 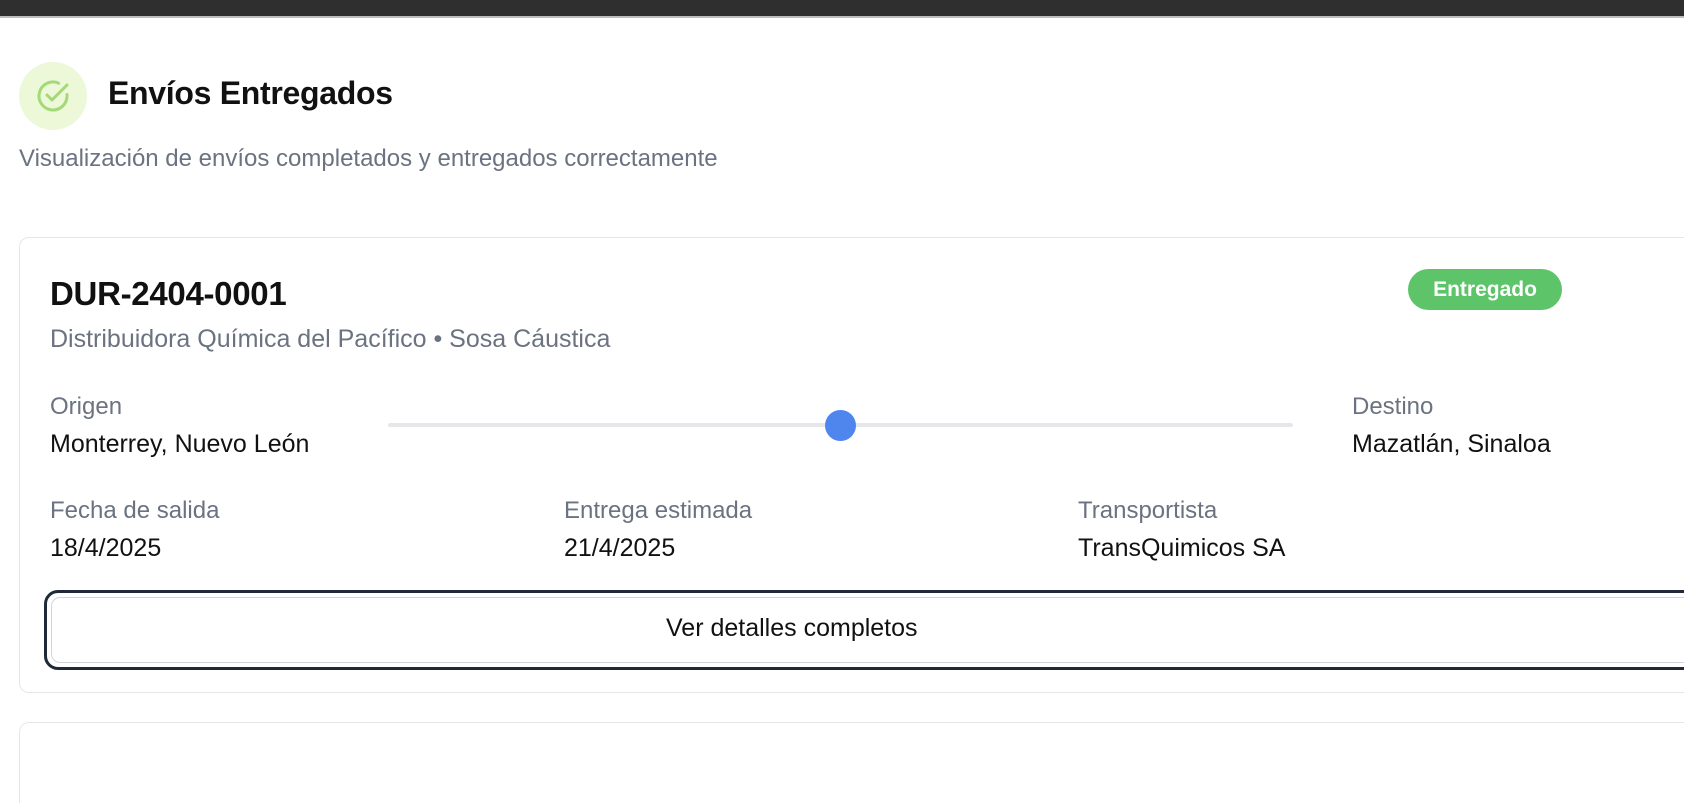 I want to click on destination-label: Destino, so click(x=1393, y=406).